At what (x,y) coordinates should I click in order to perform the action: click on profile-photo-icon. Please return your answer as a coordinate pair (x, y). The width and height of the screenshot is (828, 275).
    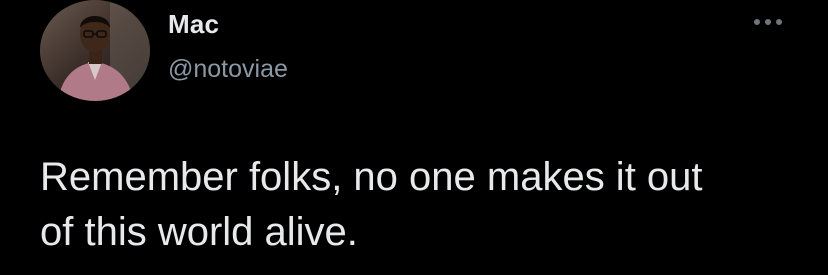
    Looking at the image, I should click on (95, 50).